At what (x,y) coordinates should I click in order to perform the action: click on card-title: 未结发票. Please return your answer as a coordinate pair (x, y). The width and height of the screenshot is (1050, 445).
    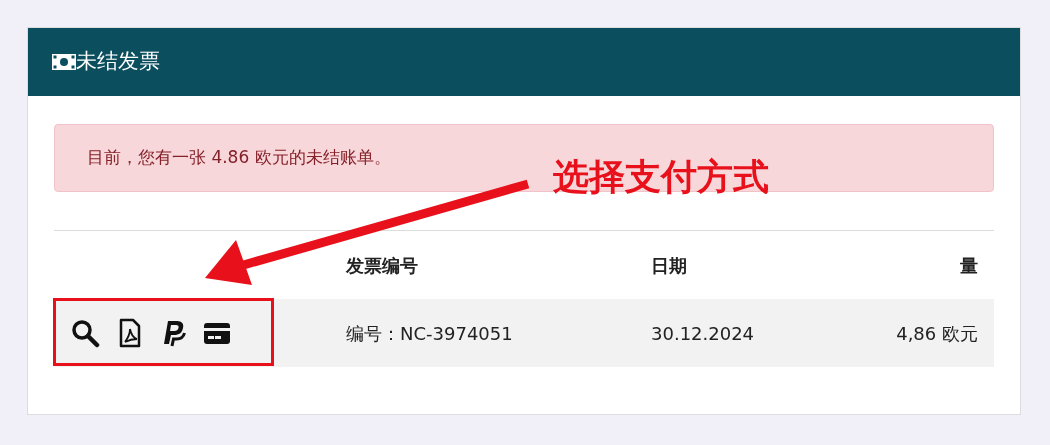
    Looking at the image, I should click on (118, 62).